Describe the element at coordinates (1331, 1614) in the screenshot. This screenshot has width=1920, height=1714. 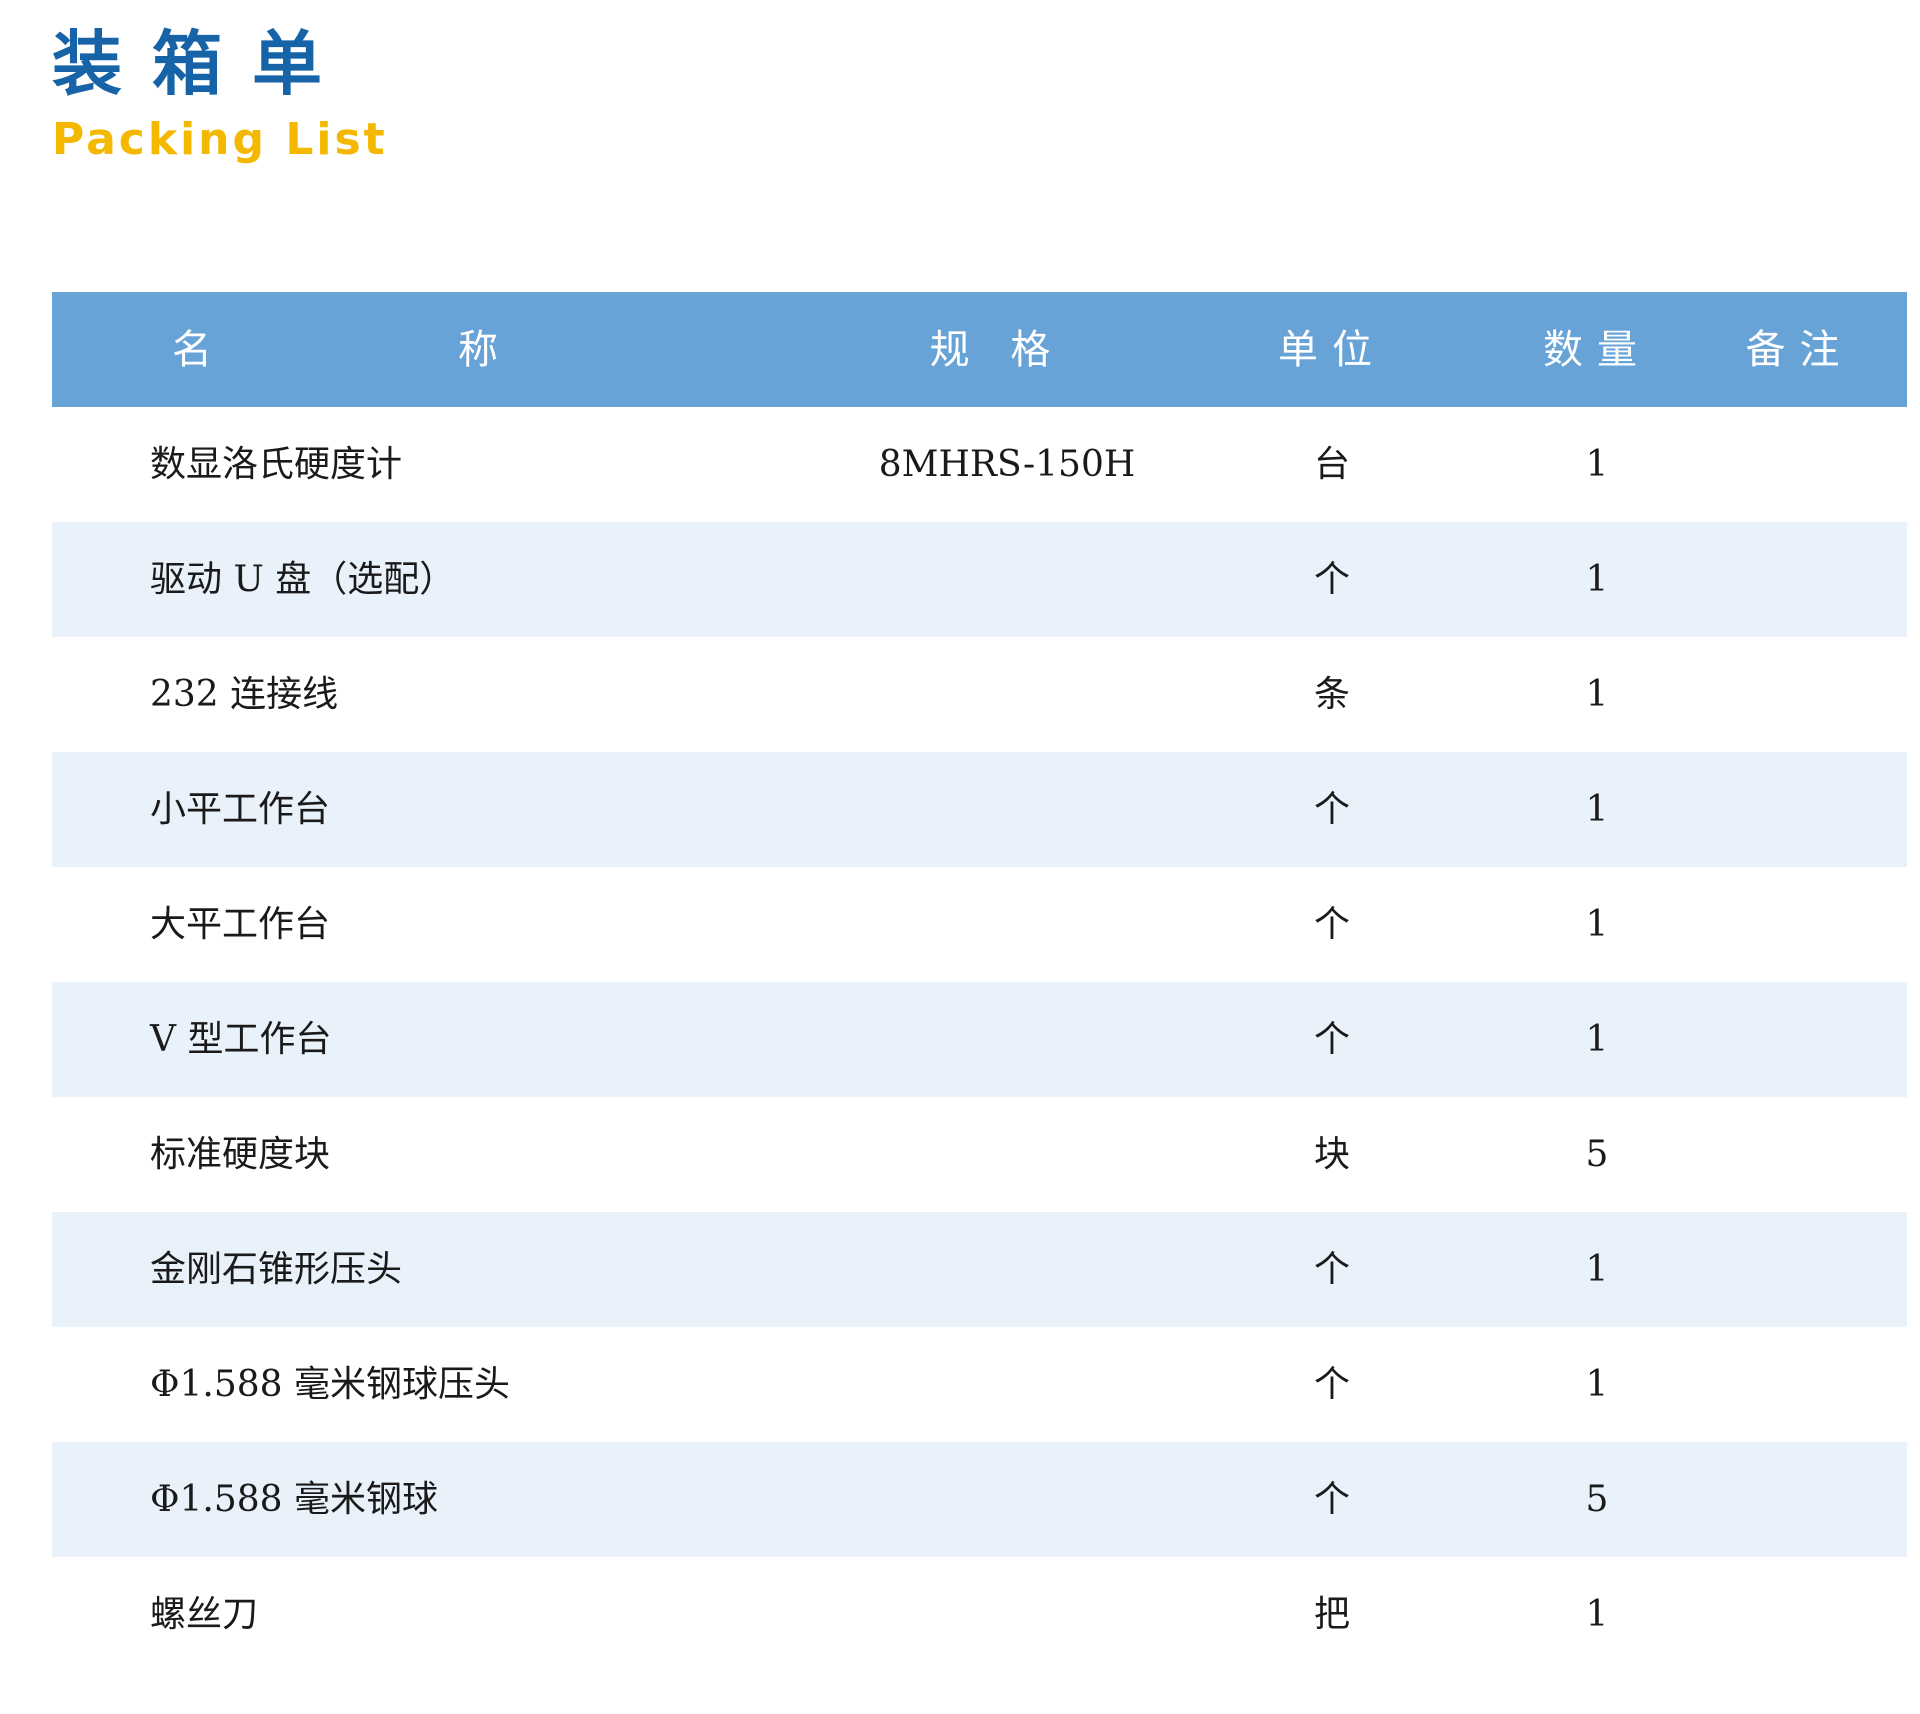
I see `cell-unit: 把` at that location.